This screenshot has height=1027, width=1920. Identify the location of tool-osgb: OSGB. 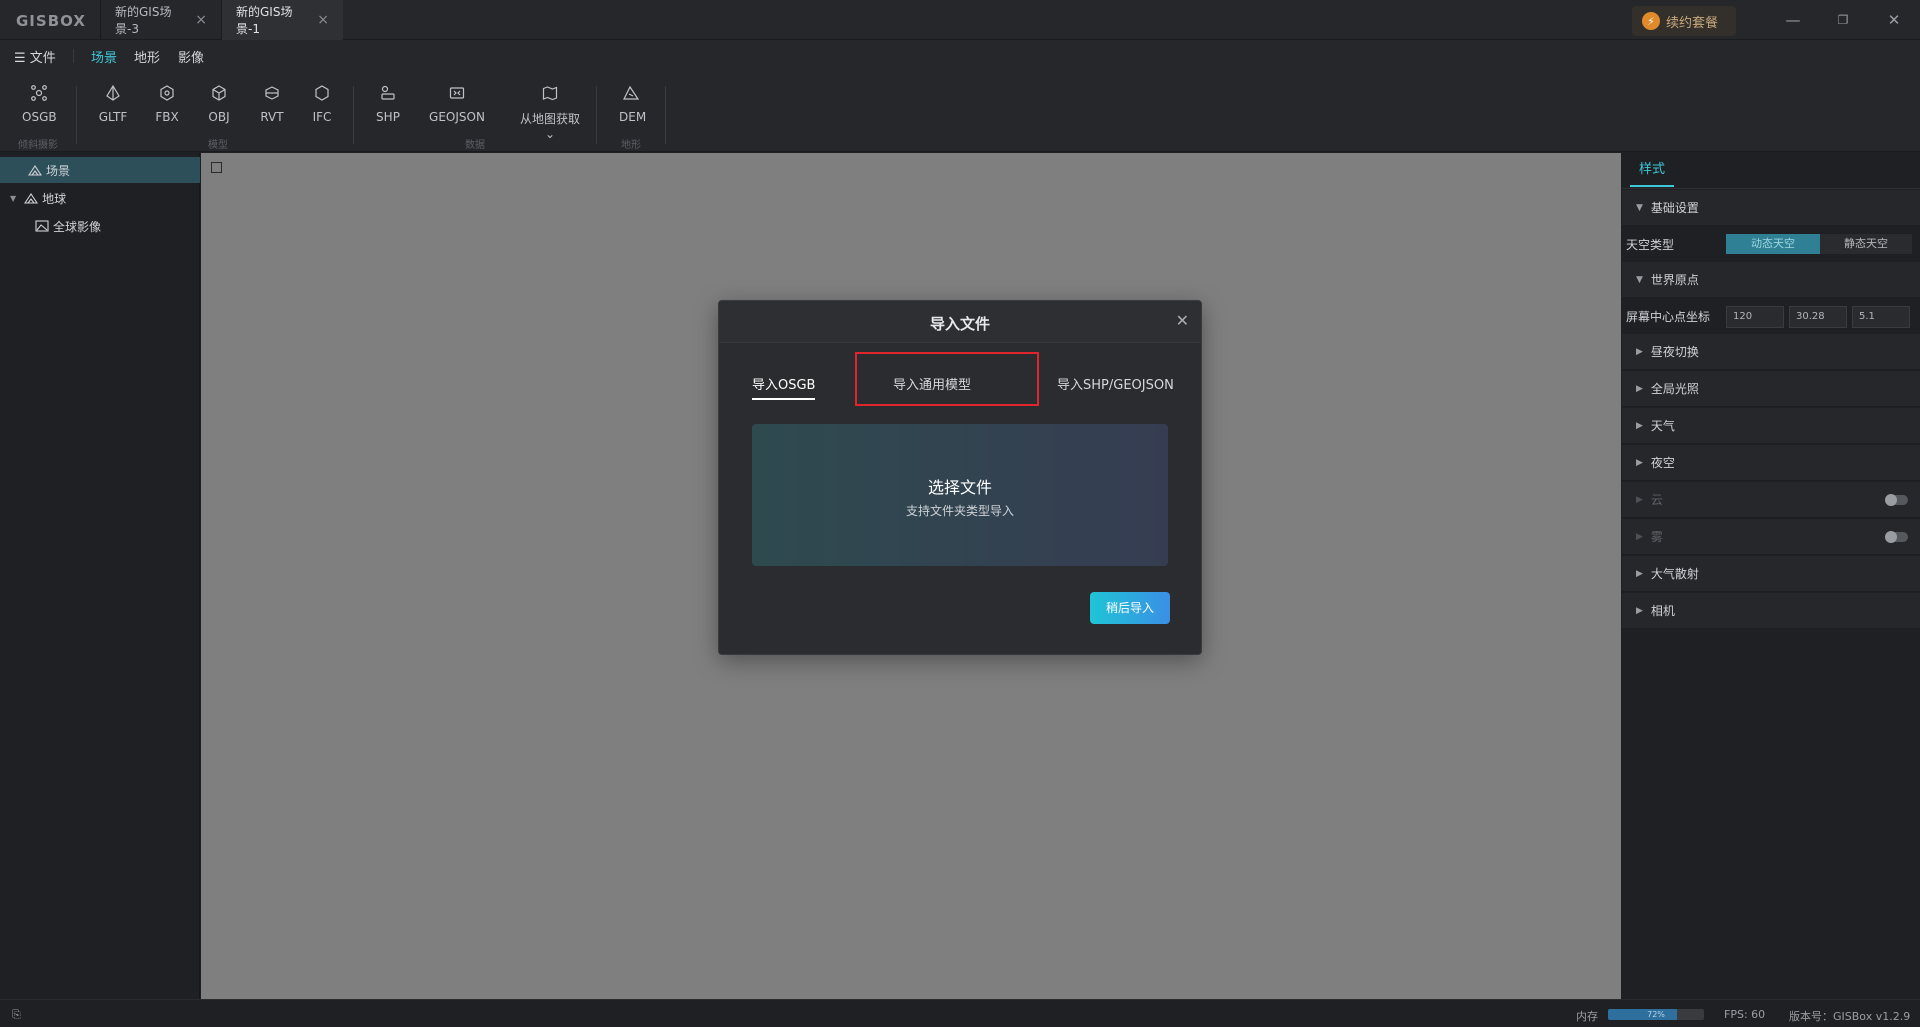
(39, 104).